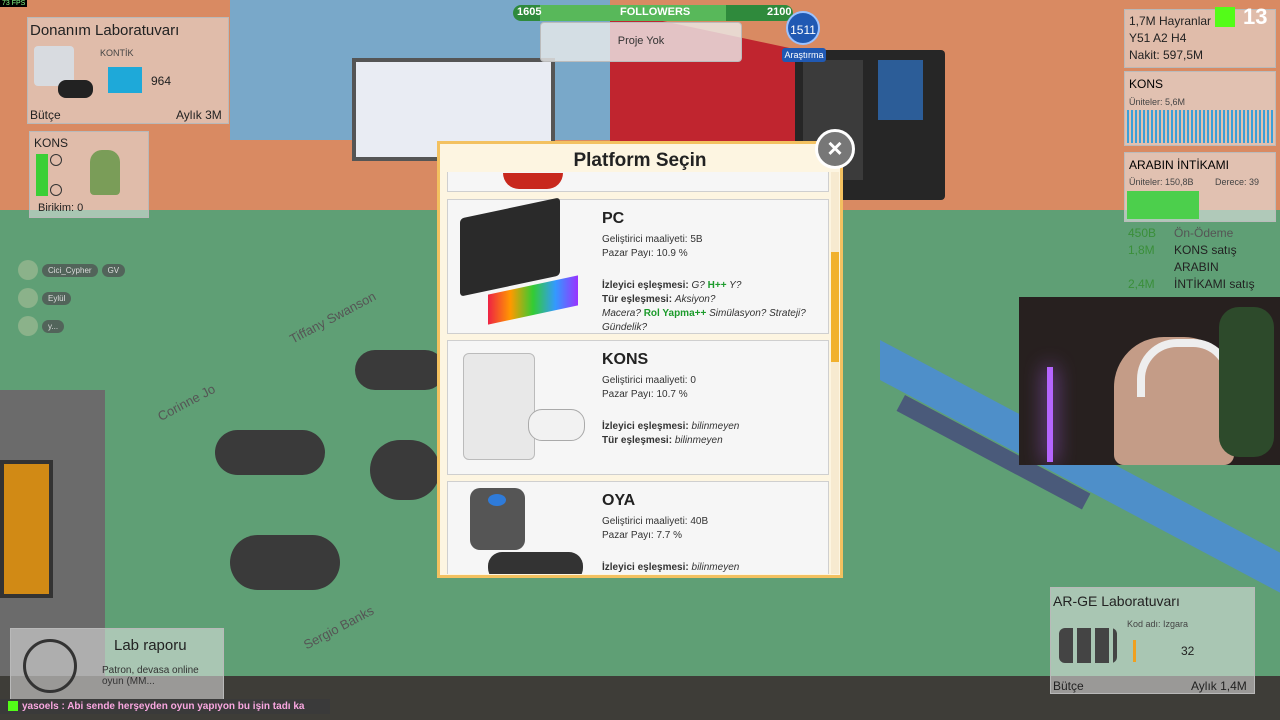 This screenshot has width=1280, height=720. What do you see at coordinates (835, 307) in the screenshot?
I see `dialog-scroll-thumb` at bounding box center [835, 307].